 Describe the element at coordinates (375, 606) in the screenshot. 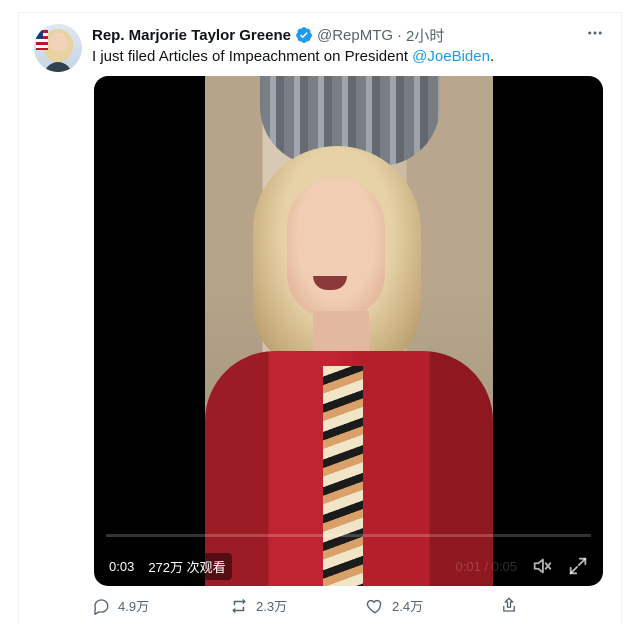

I see `like-icon` at that location.